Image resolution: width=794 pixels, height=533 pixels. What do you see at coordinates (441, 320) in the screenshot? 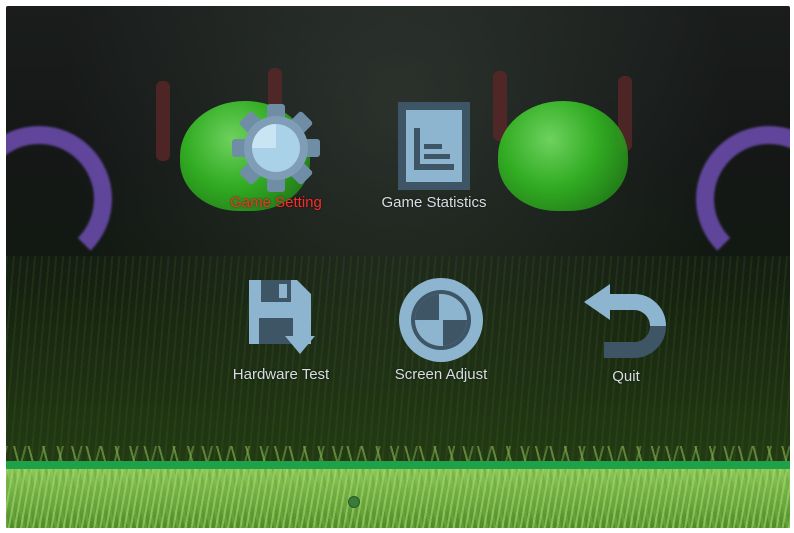
I see `screen-adjust-icon` at bounding box center [441, 320].